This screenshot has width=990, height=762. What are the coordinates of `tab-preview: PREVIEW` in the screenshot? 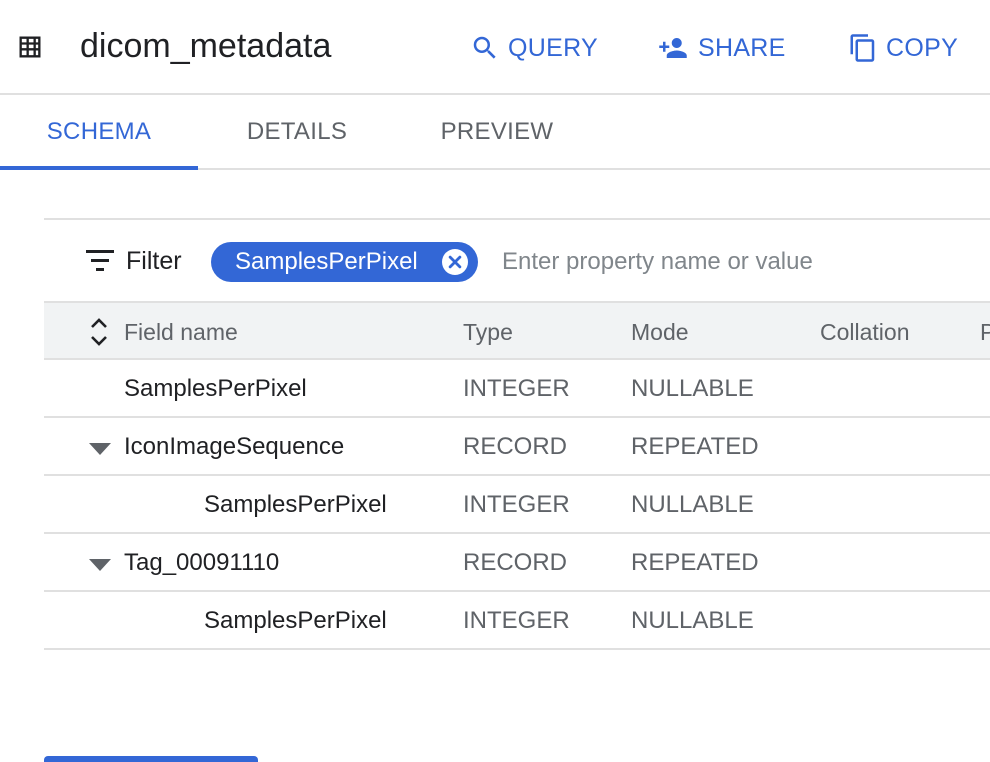 It's located at (497, 131).